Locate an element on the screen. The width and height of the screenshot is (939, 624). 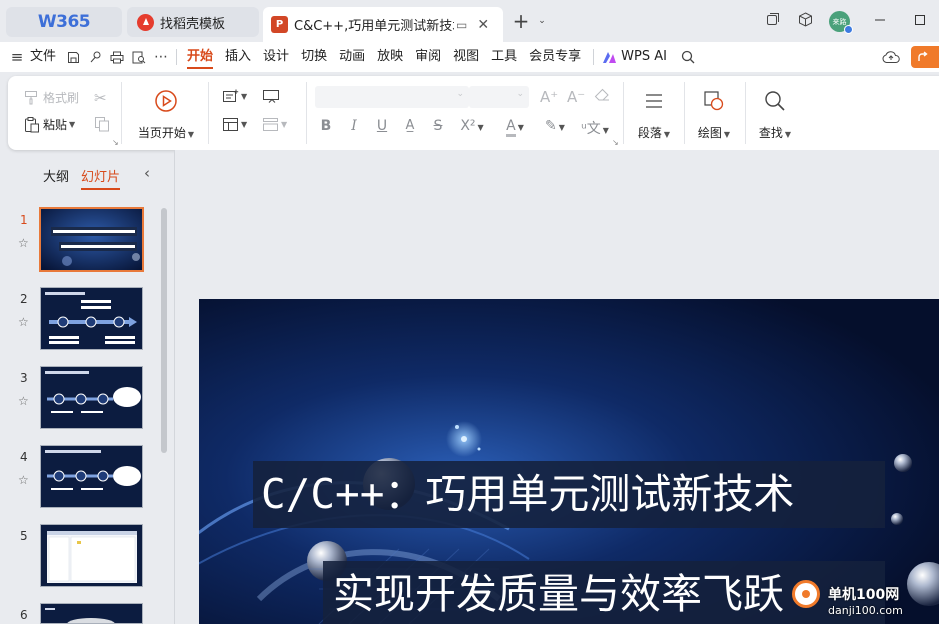
font-size-select: ⌄ is located at coordinates (499, 97).